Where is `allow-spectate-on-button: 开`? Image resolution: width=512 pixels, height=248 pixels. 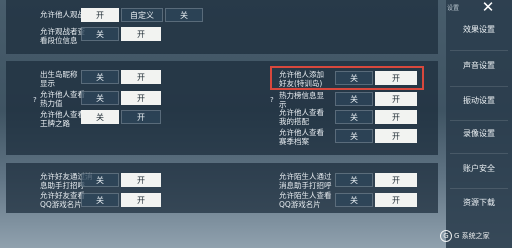 allow-spectate-on-button: 开 is located at coordinates (100, 15).